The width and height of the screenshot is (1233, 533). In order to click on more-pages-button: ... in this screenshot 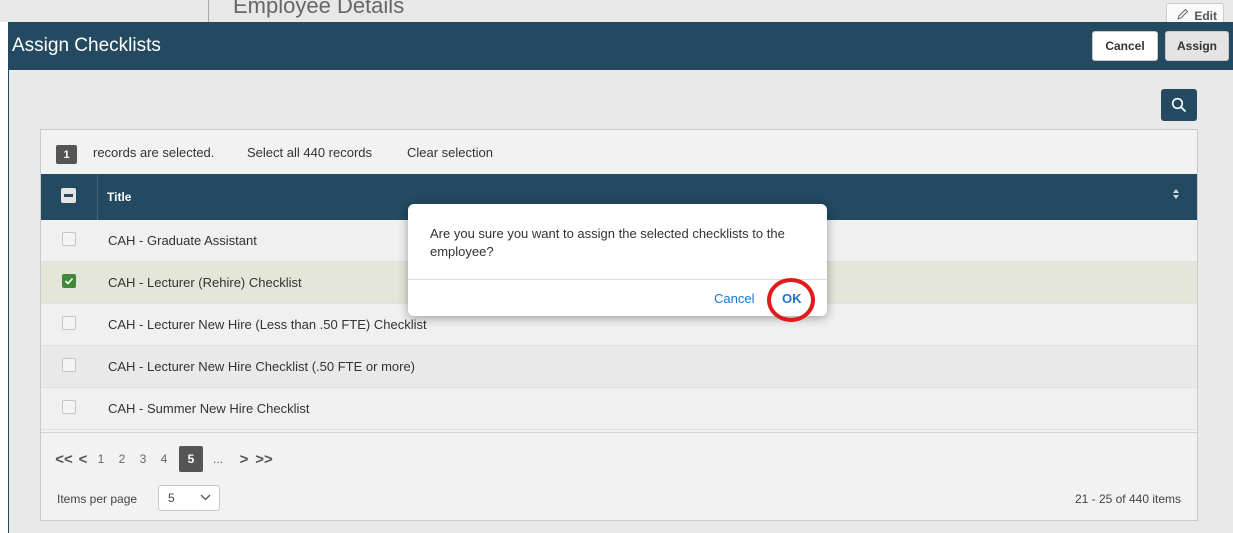, I will do `click(218, 459)`.